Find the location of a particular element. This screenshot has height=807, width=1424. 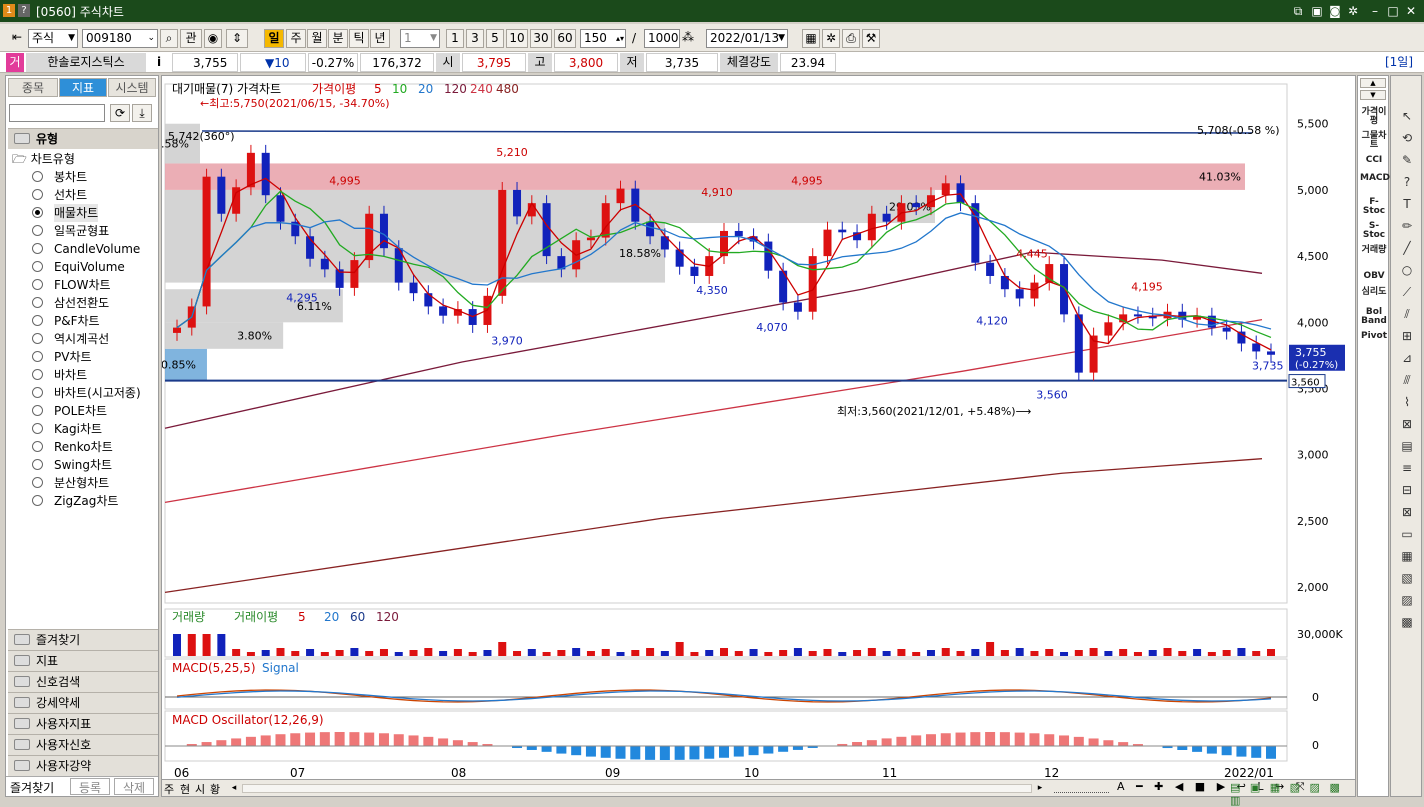

chart-type-16: Swing차트 is located at coordinates (97, 465).